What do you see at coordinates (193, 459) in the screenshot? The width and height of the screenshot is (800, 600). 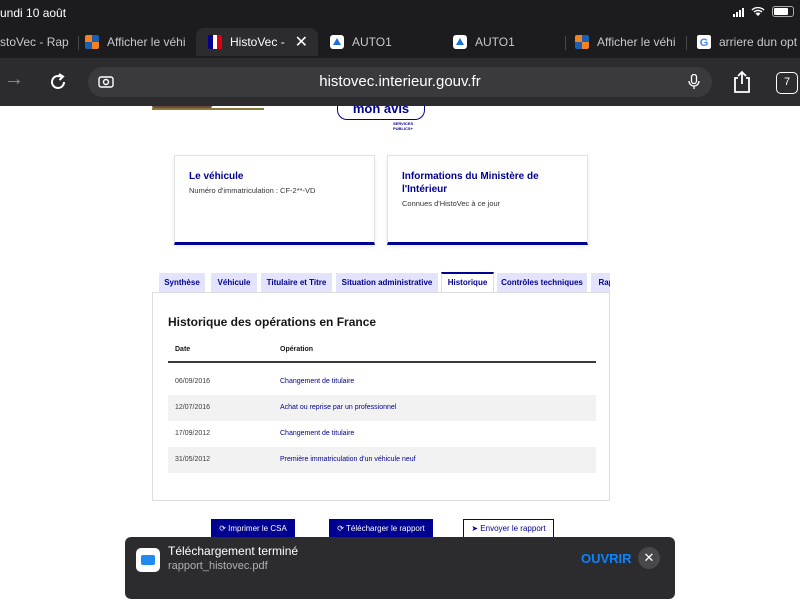 I see `row-date: 31/05/2012` at bounding box center [193, 459].